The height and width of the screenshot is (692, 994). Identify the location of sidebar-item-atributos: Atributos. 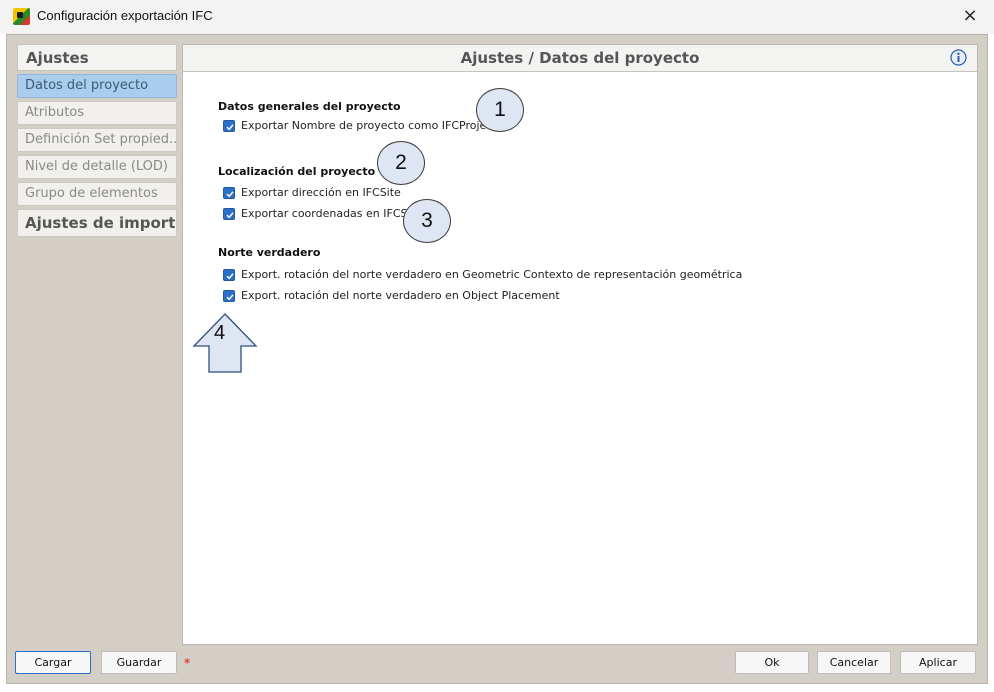
(97, 113).